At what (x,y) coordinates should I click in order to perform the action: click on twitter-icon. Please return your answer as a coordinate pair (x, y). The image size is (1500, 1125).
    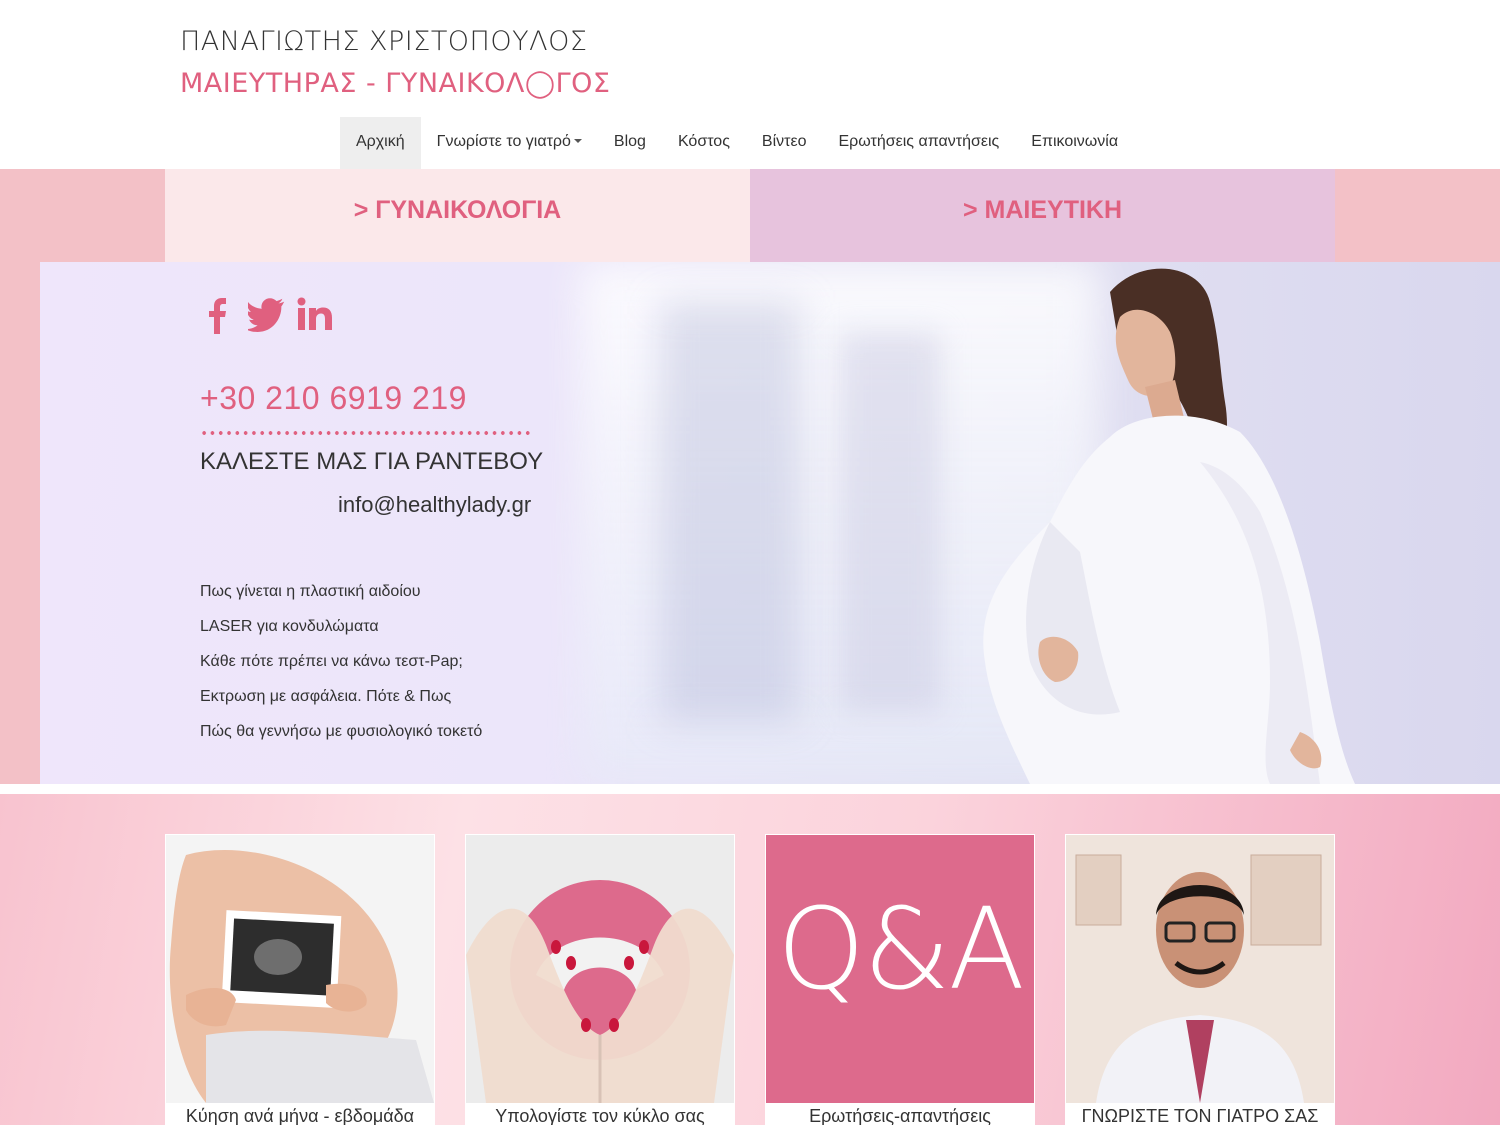
    Looking at the image, I should click on (267, 315).